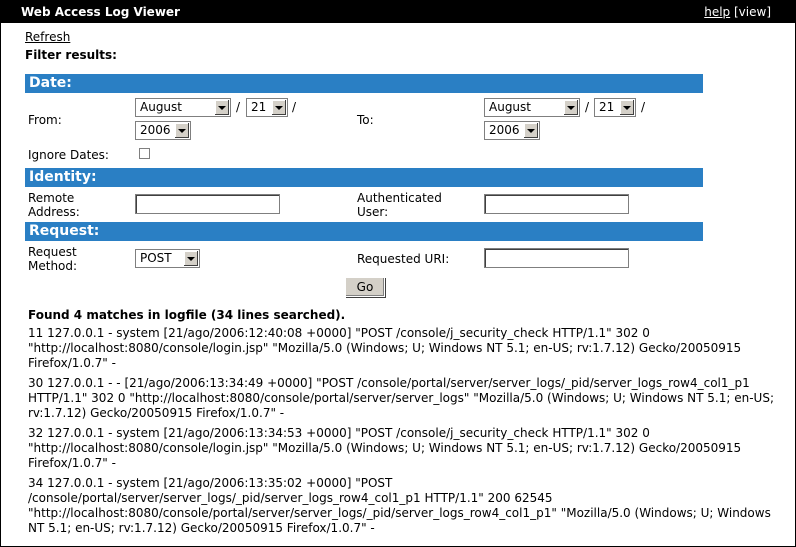 This screenshot has width=796, height=547. I want to click on to-day-select: 21, so click(615, 107).